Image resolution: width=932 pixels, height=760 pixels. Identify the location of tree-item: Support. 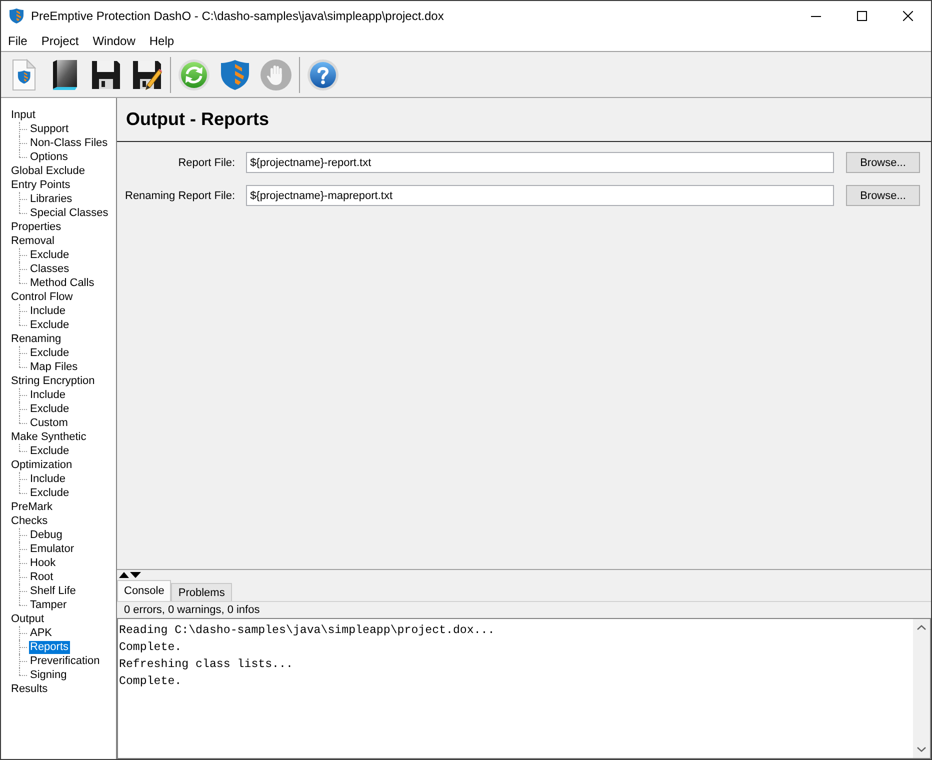
(49, 129).